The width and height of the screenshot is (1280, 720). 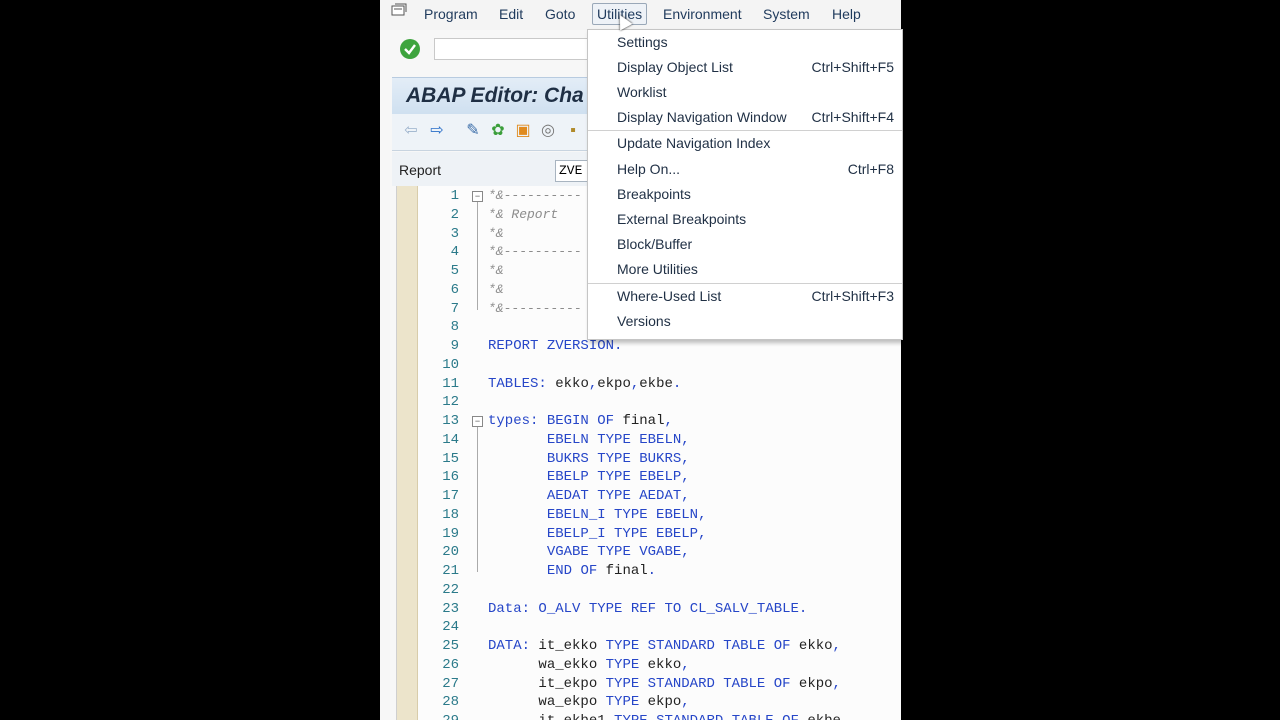 What do you see at coordinates (589, 496) in the screenshot?
I see `code-line: AEDAT TYPE AEDAT,` at bounding box center [589, 496].